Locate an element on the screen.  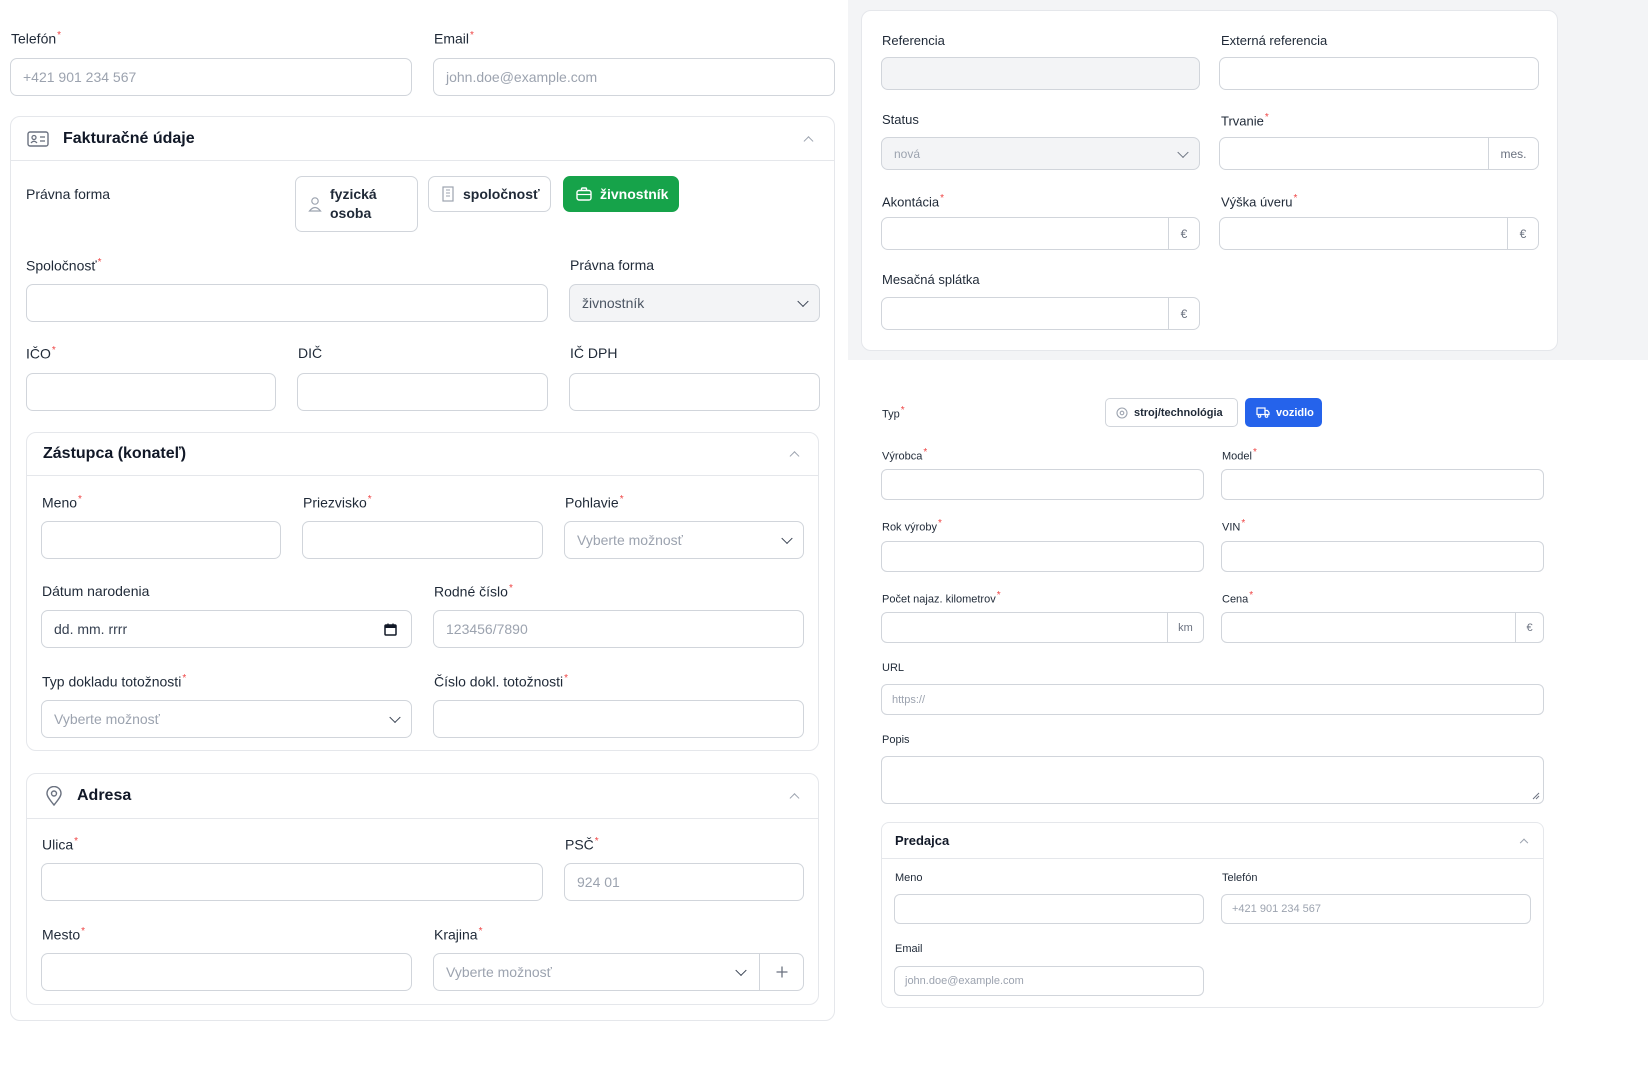
model-label: Model* is located at coordinates (1239, 455).